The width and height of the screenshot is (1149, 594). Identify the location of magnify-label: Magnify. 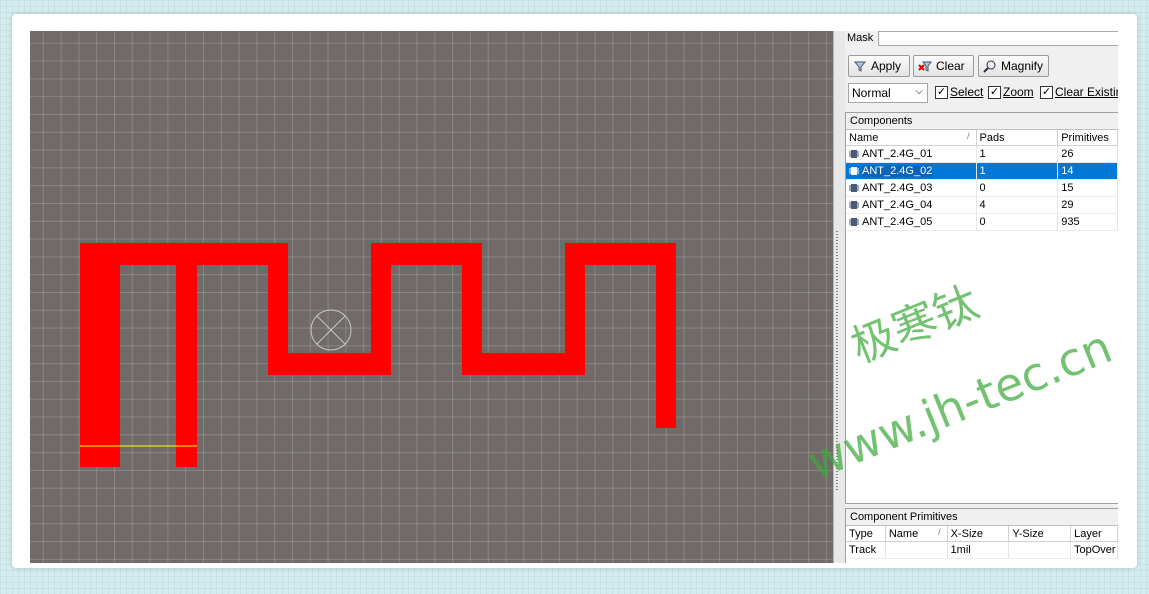
(1022, 66).